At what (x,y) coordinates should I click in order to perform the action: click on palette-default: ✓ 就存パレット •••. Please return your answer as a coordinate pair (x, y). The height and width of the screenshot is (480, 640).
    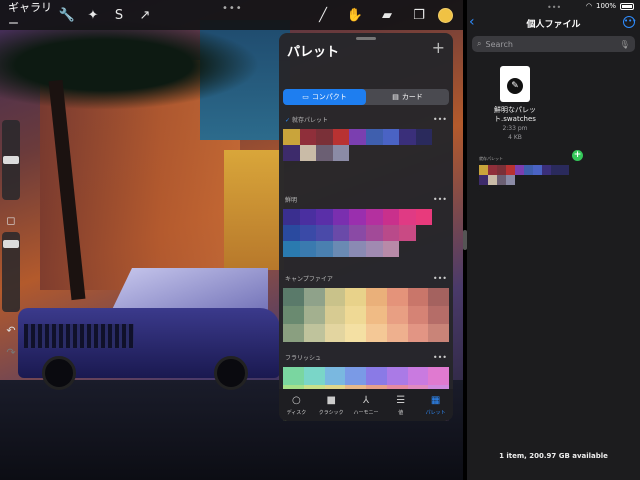
    Looking at the image, I should click on (366, 137).